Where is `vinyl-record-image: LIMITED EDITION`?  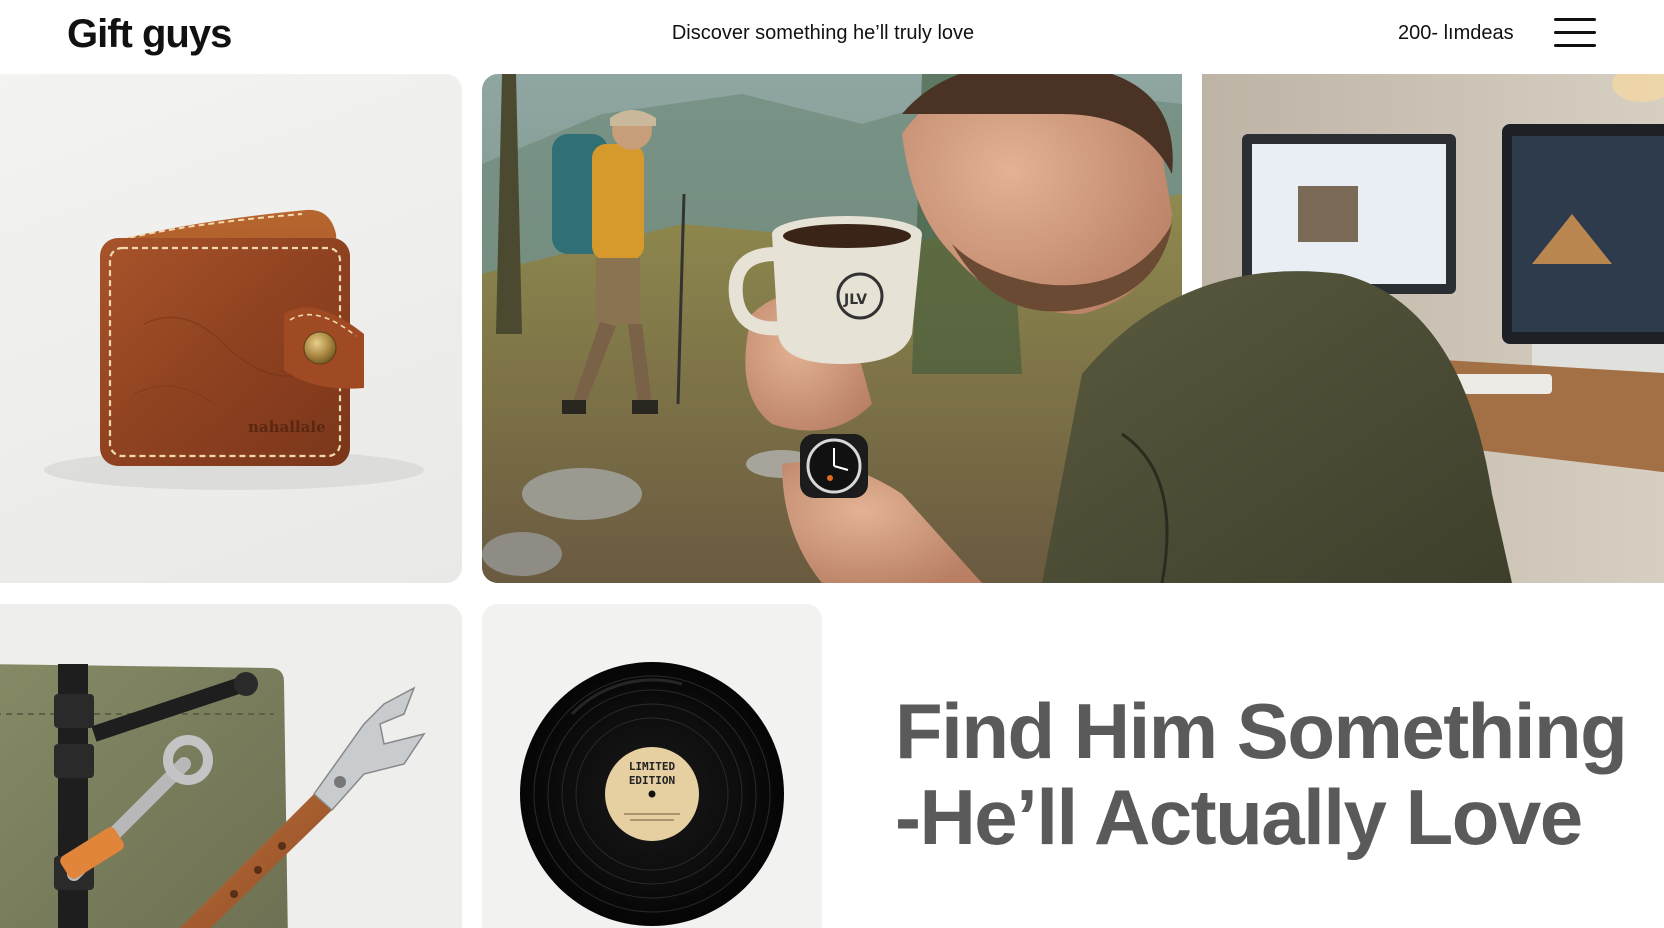 vinyl-record-image: LIMITED EDITION is located at coordinates (652, 794).